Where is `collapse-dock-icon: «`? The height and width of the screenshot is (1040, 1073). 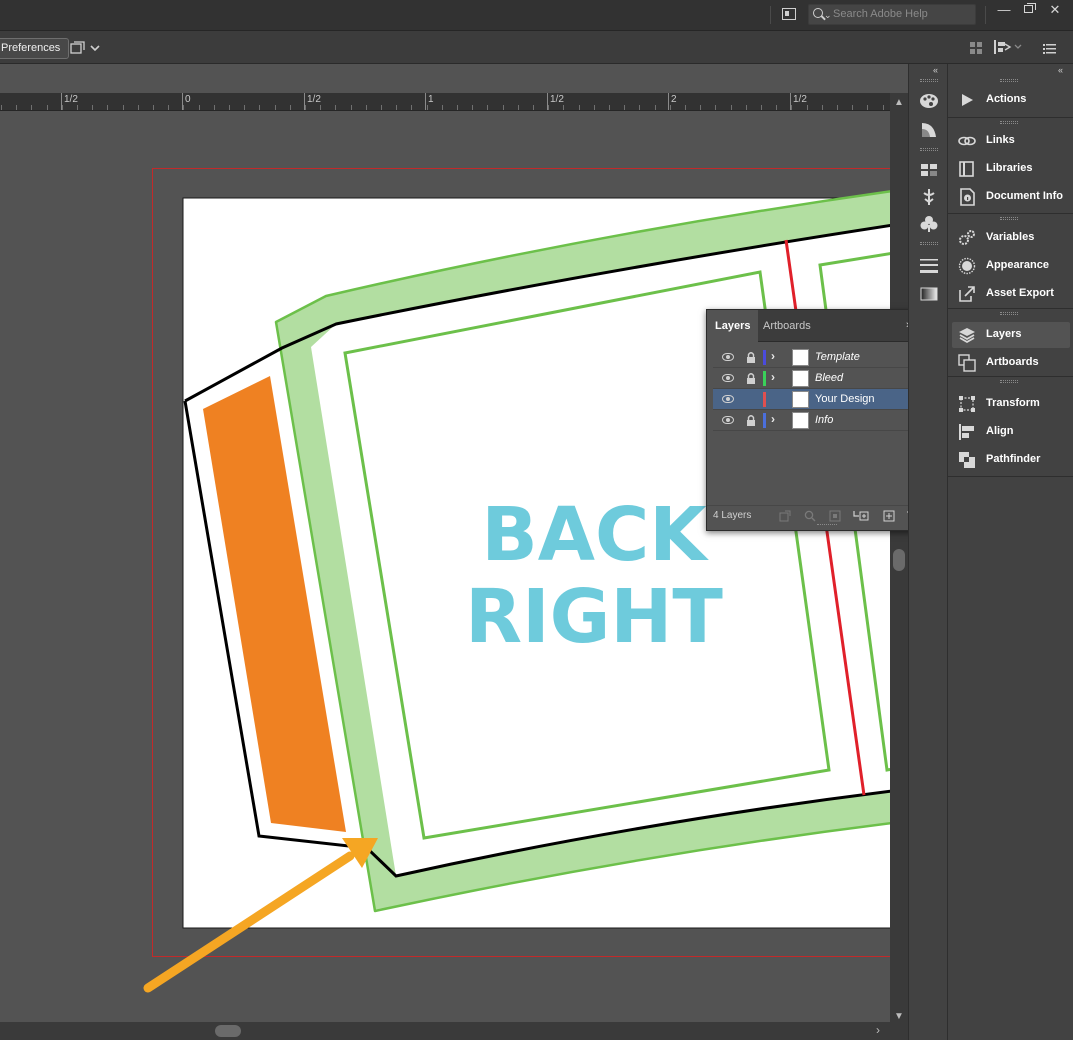
collapse-dock-icon: « is located at coordinates (1060, 70).